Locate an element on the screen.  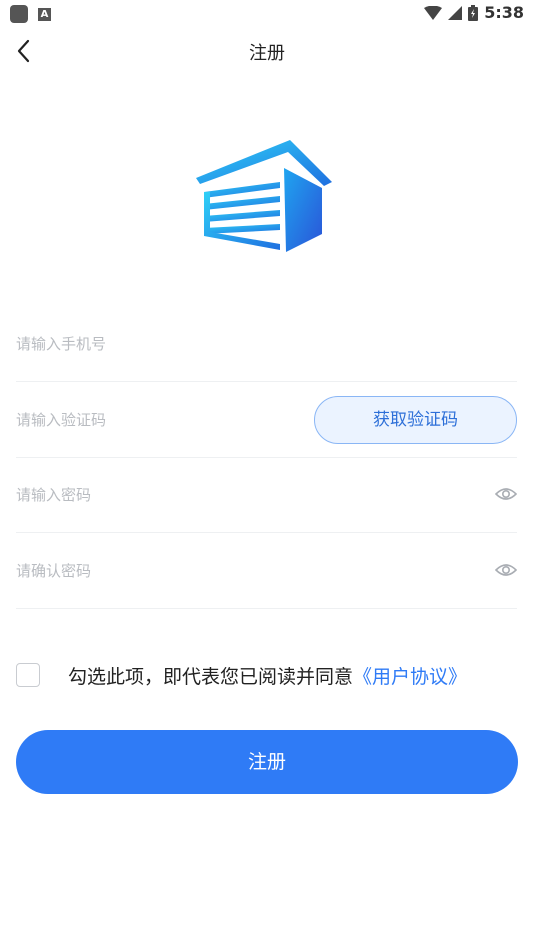
agreement-checkbox is located at coordinates (28, 675).